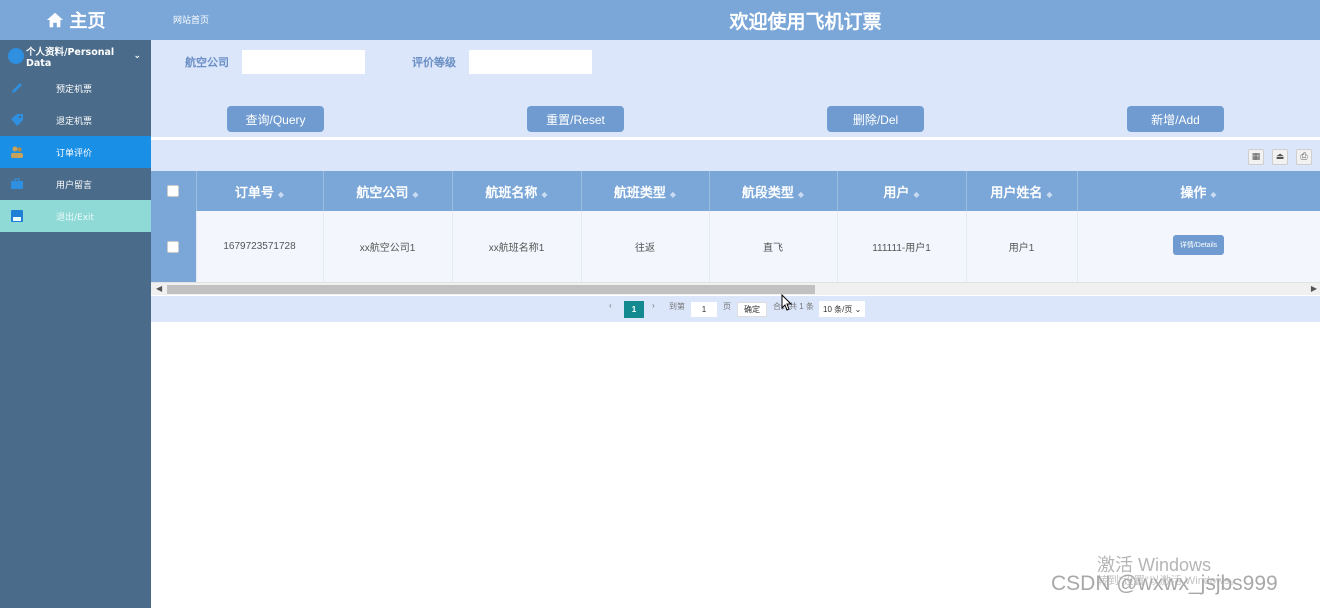 Image resolution: width=1320 pixels, height=608 pixels. I want to click on column-header: 操作 ◆, so click(1198, 191).